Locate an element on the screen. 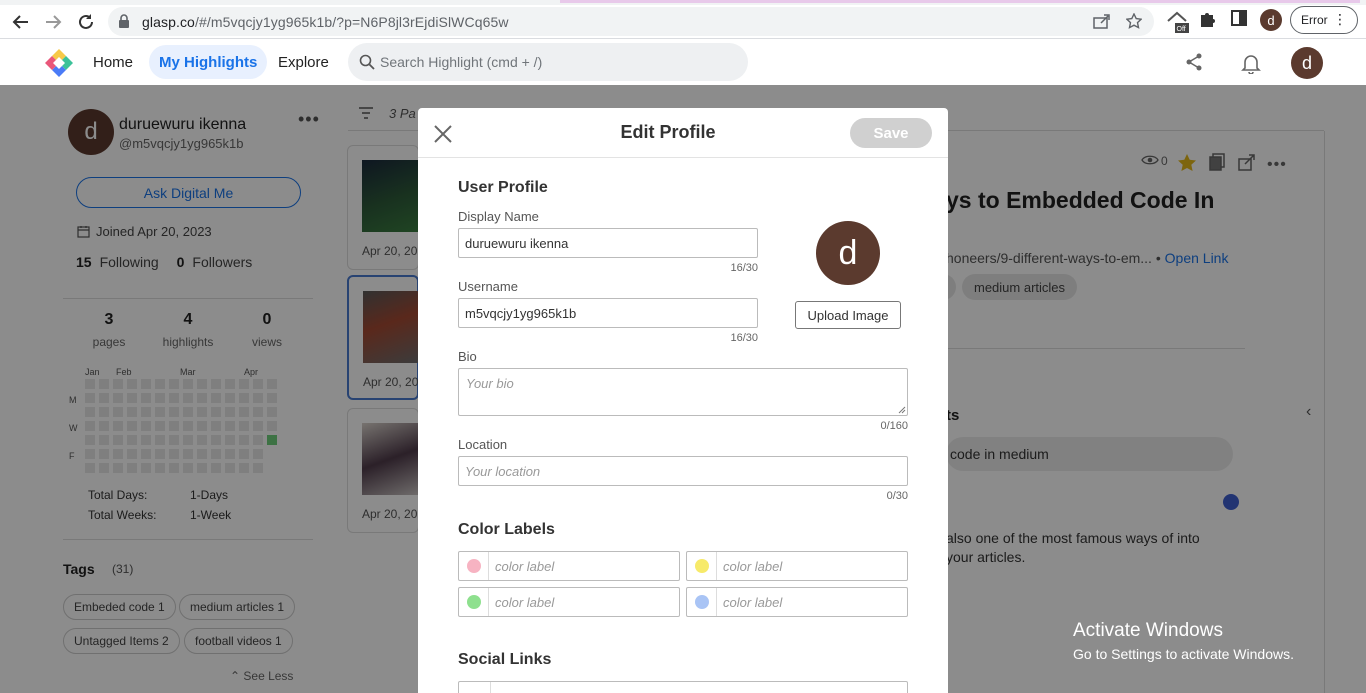 The width and height of the screenshot is (1366, 693). color-label-field-green: color label is located at coordinates (569, 602).